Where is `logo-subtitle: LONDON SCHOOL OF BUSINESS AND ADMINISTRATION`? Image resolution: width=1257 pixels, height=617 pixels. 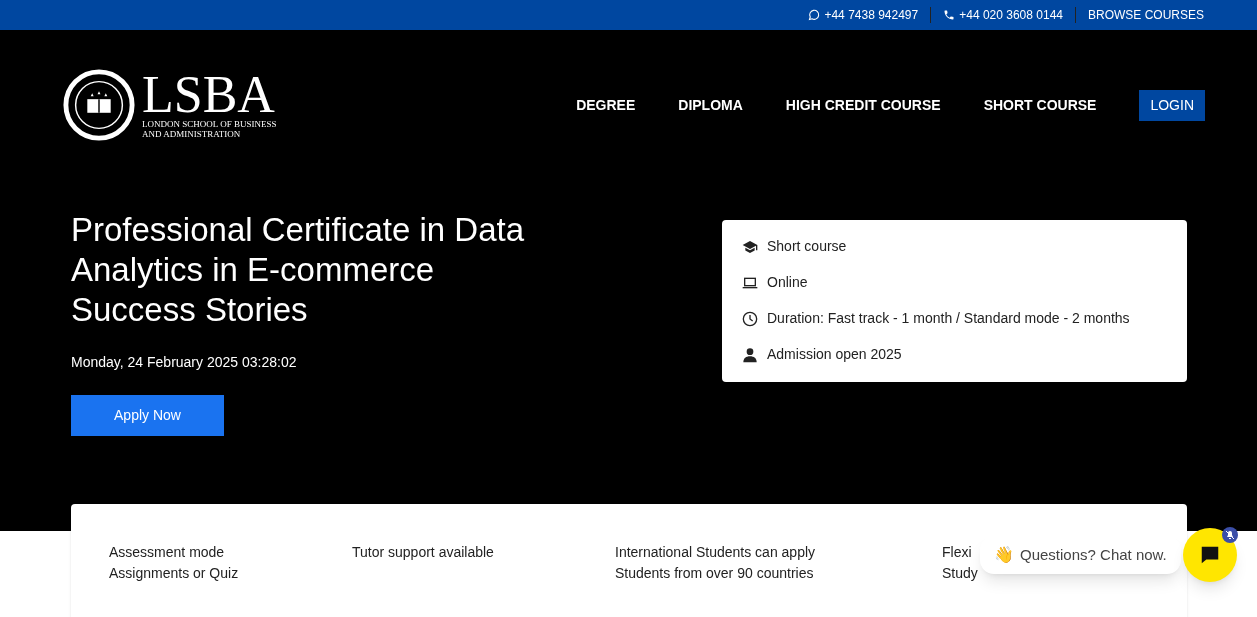 logo-subtitle: LONDON SCHOOL OF BUSINESS AND ADMINISTRATION is located at coordinates (209, 129).